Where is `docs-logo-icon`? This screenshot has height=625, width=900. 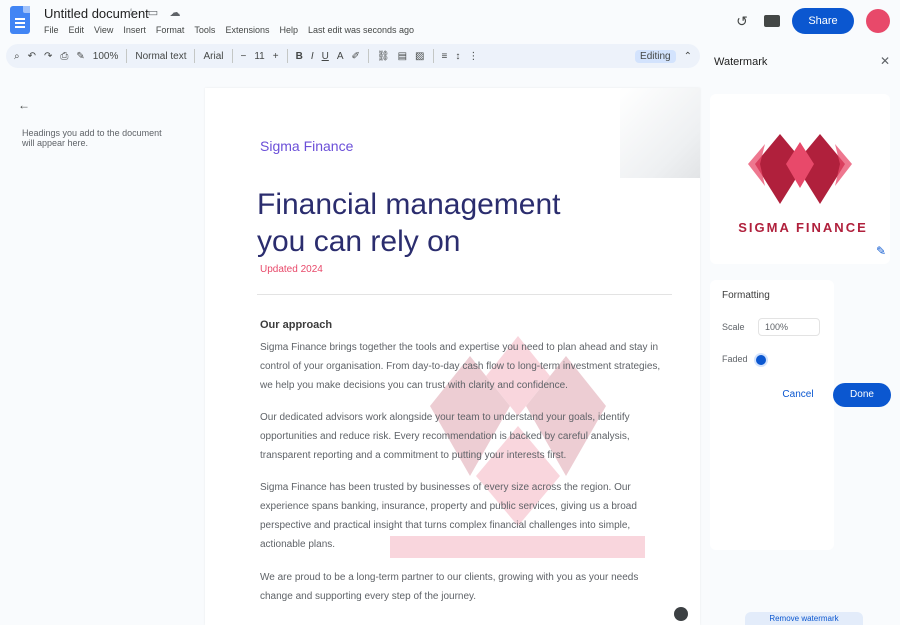 docs-logo-icon is located at coordinates (20, 20).